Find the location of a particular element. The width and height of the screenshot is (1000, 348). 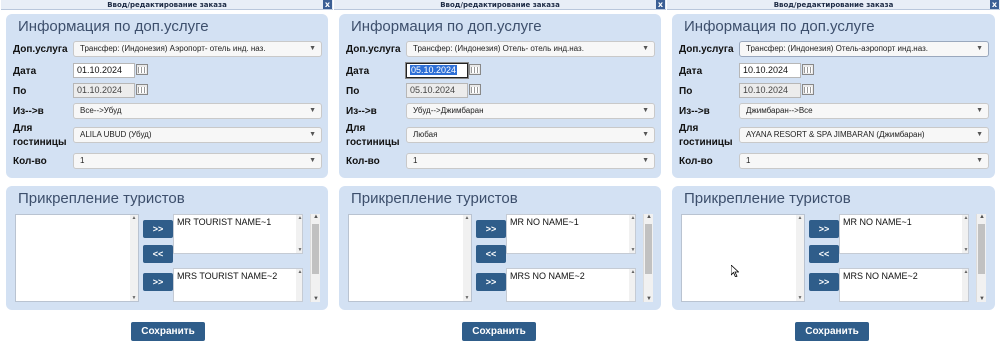

route-select: Убуд-->Джимбаран ▼ is located at coordinates (530, 111).